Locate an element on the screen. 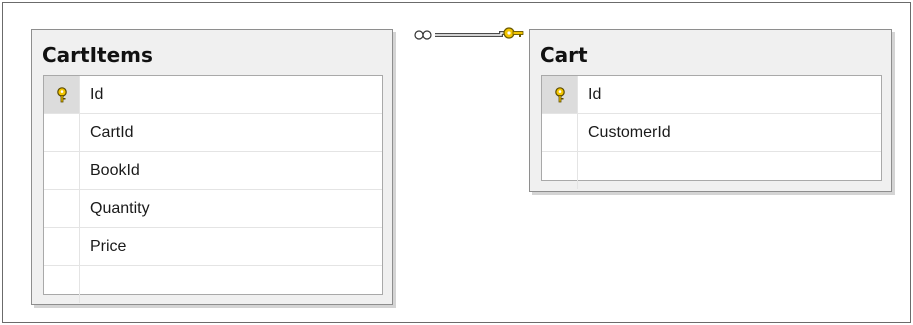 The height and width of the screenshot is (325, 913). column-row: CustomerId is located at coordinates (711, 133).